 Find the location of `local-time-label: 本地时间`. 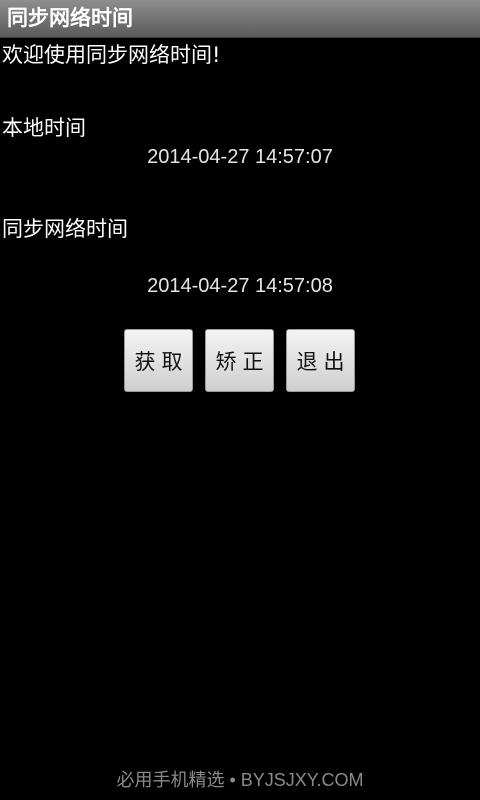

local-time-label: 本地时间 is located at coordinates (44, 128).